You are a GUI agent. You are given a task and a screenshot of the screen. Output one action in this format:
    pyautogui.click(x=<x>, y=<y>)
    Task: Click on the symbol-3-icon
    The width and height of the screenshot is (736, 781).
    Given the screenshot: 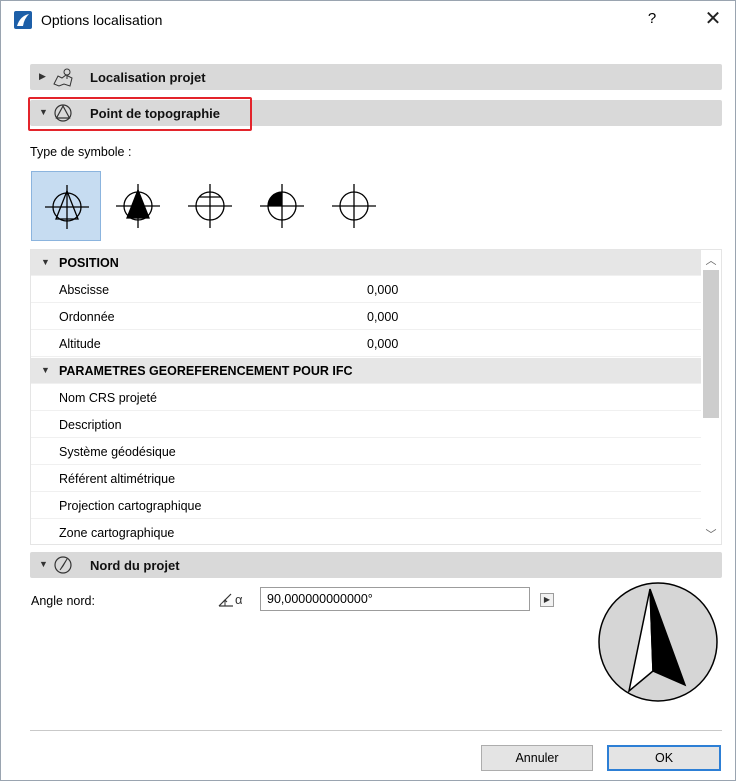 What is the action you would take?
    pyautogui.click(x=210, y=206)
    